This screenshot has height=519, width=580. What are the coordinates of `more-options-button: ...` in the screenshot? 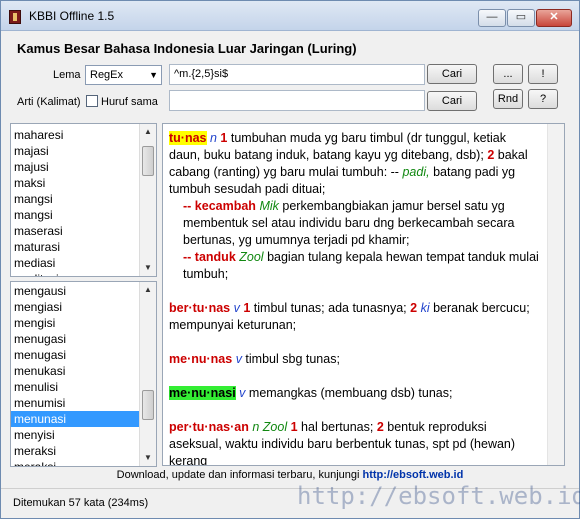 It's located at (508, 74).